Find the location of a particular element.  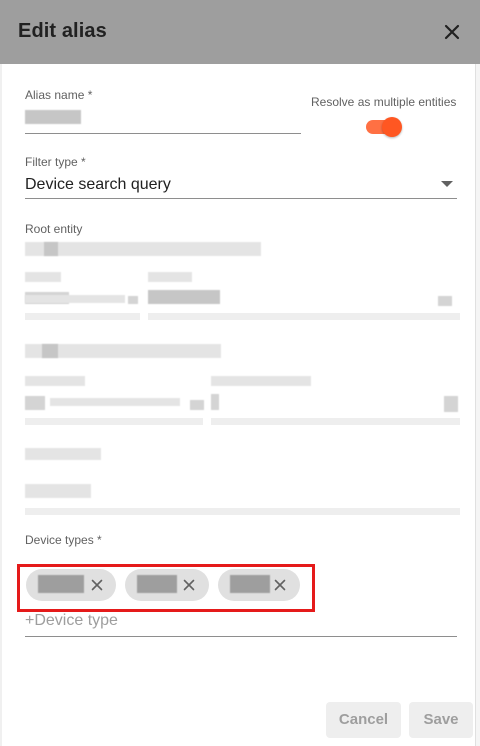

root-entity-name-underline is located at coordinates (304, 316).